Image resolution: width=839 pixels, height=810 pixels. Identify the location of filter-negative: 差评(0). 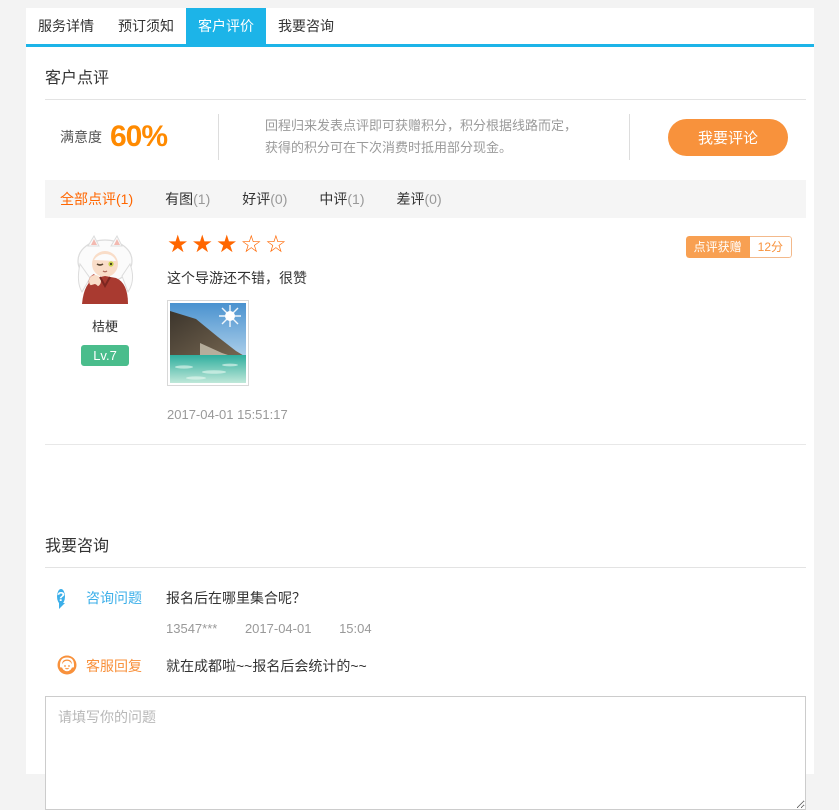
(419, 199).